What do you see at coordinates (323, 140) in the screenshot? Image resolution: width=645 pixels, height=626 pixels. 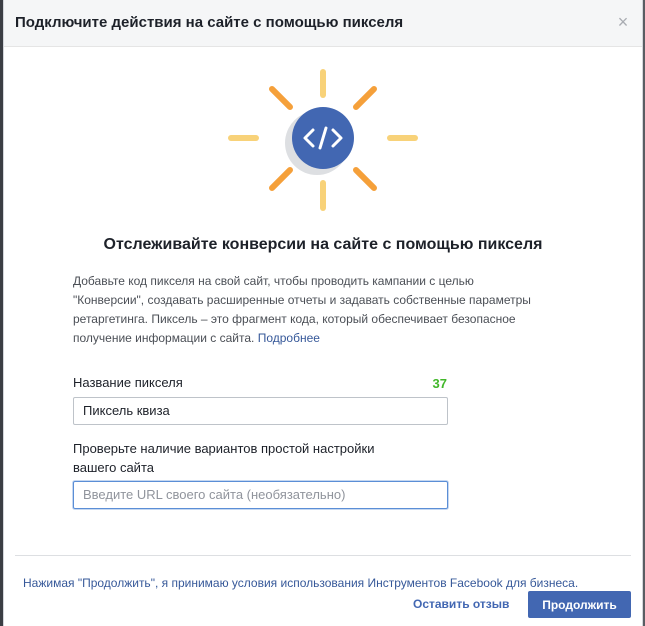 I see `pixel-illustration` at bounding box center [323, 140].